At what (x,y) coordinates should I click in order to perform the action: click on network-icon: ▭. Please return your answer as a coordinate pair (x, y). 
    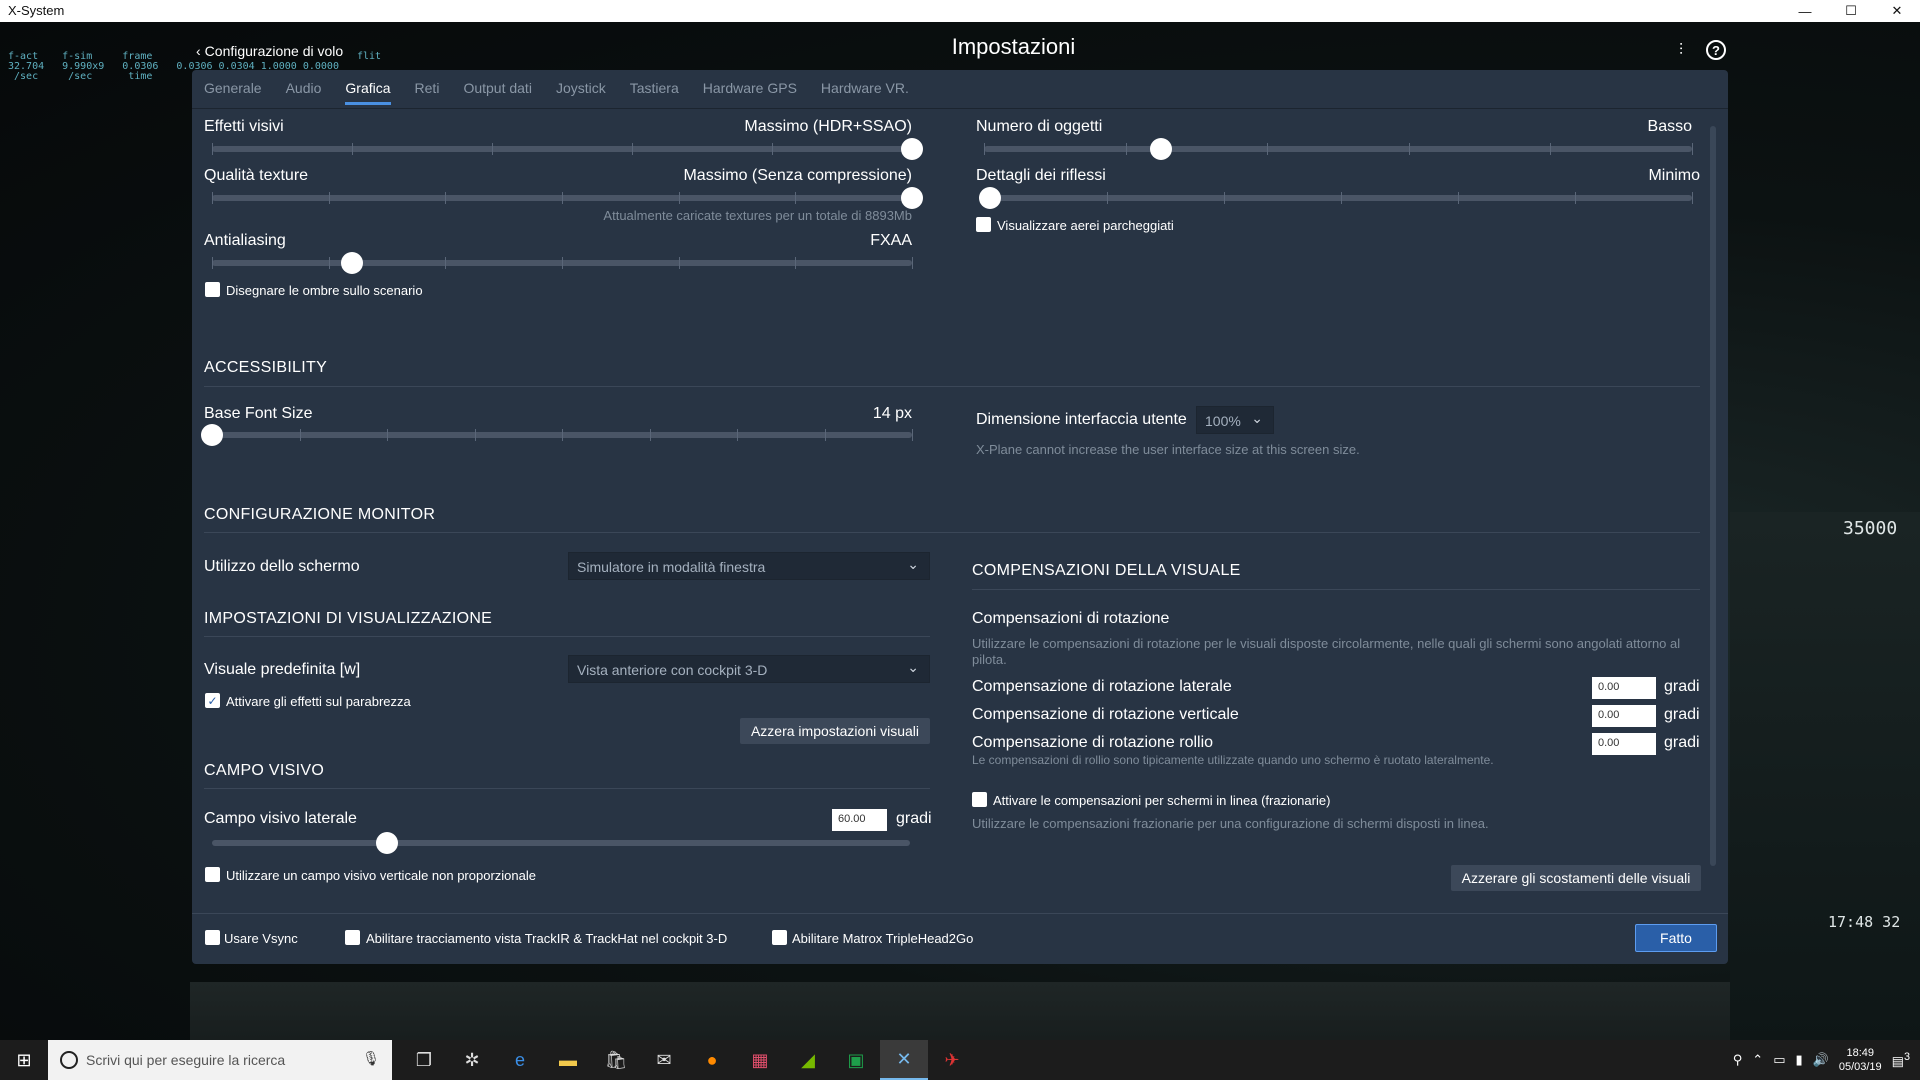
    Looking at the image, I should click on (1779, 1060).